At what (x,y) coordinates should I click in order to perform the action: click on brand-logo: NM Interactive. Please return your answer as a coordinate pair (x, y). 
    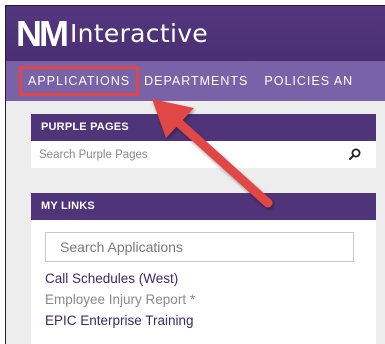
    Looking at the image, I should click on (112, 34).